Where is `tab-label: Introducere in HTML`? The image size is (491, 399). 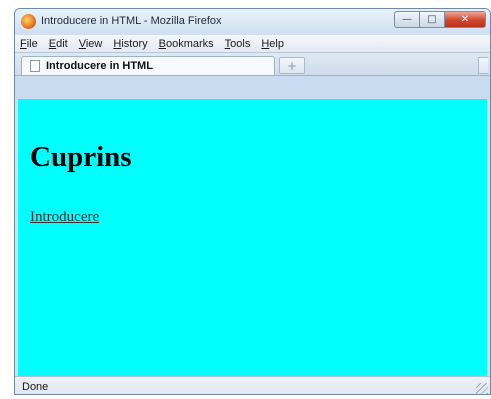 tab-label: Introducere in HTML is located at coordinates (99, 66).